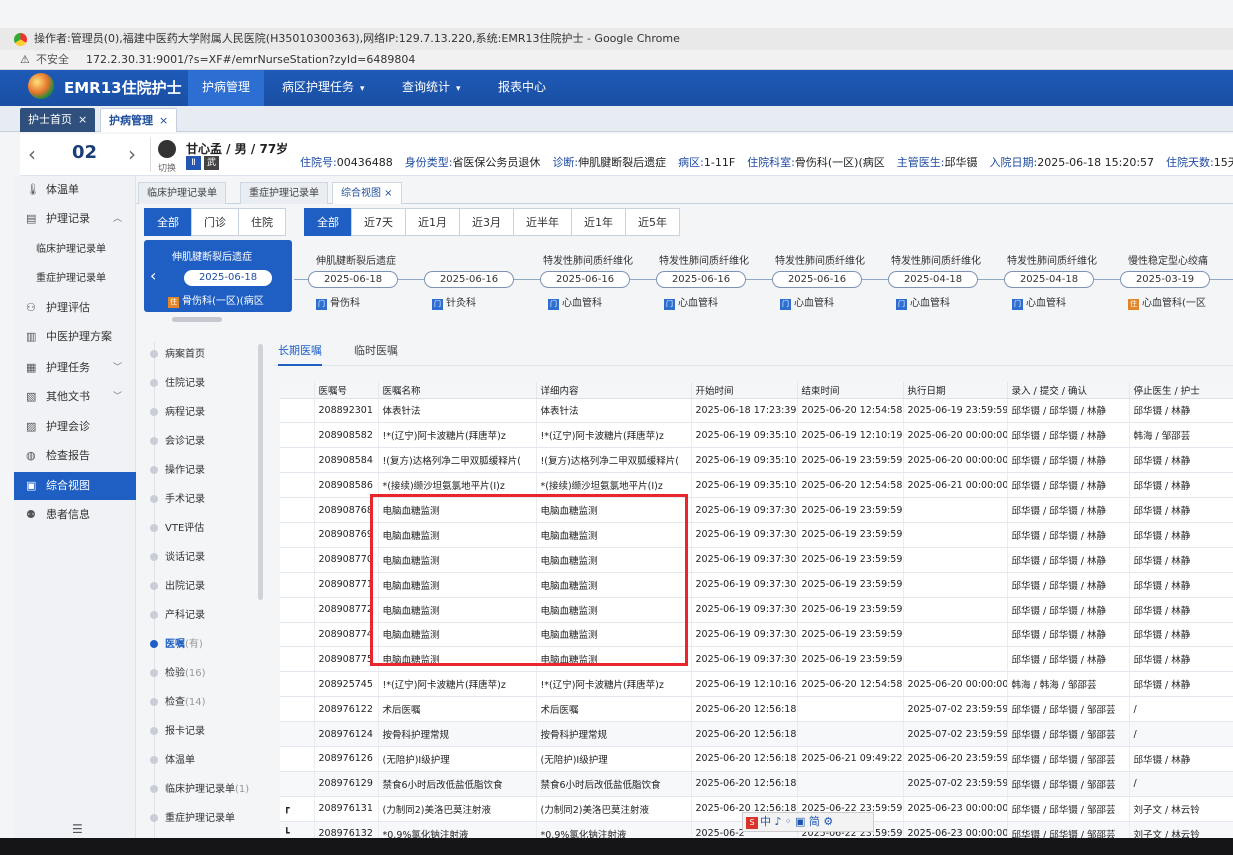 The height and width of the screenshot is (855, 1233). What do you see at coordinates (75, 279) in the screenshot?
I see `sidebar-item-3: 重症护理记录单` at bounding box center [75, 279].